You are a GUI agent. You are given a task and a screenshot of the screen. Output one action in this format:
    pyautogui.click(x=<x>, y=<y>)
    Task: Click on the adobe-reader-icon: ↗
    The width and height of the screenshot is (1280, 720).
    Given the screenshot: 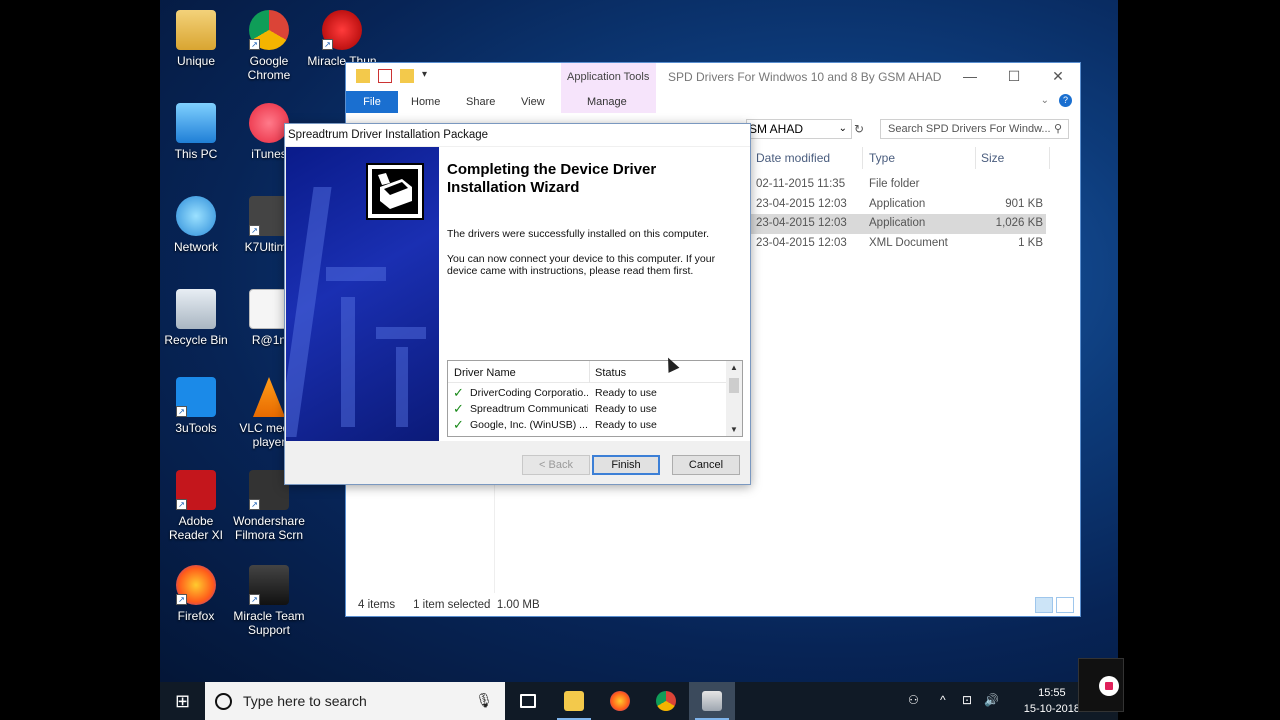 What is the action you would take?
    pyautogui.click(x=196, y=490)
    